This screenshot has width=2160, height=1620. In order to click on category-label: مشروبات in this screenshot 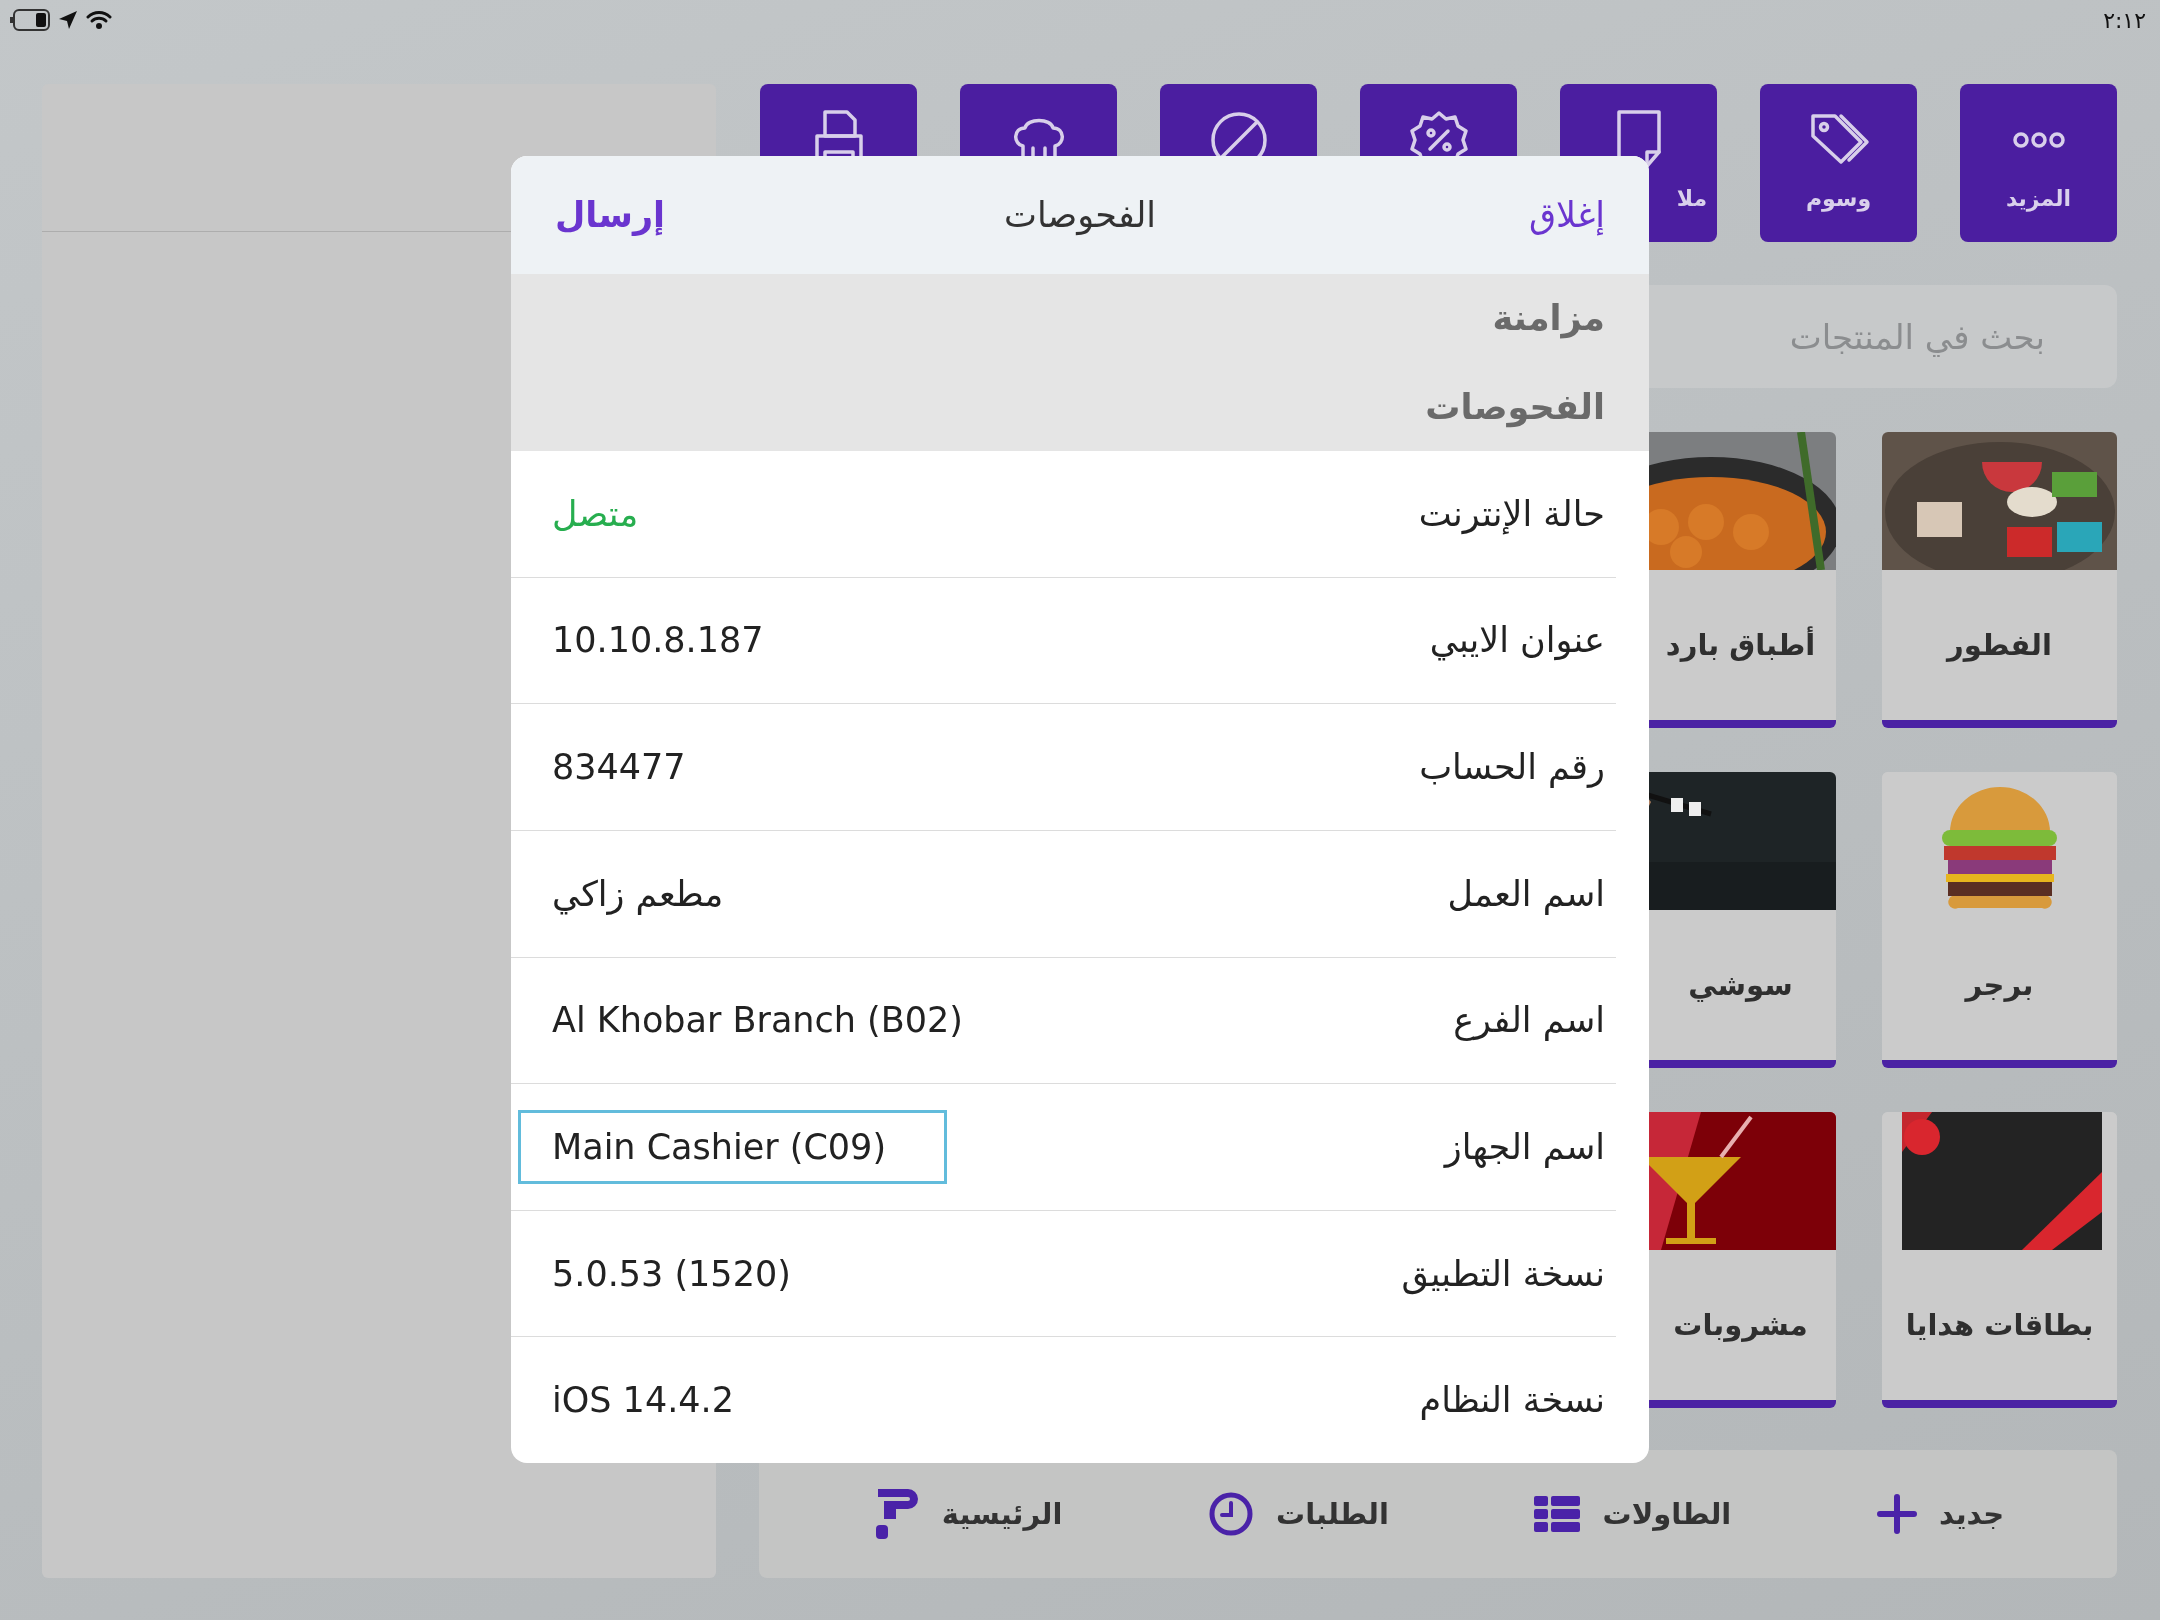, I will do `click(1740, 1325)`.